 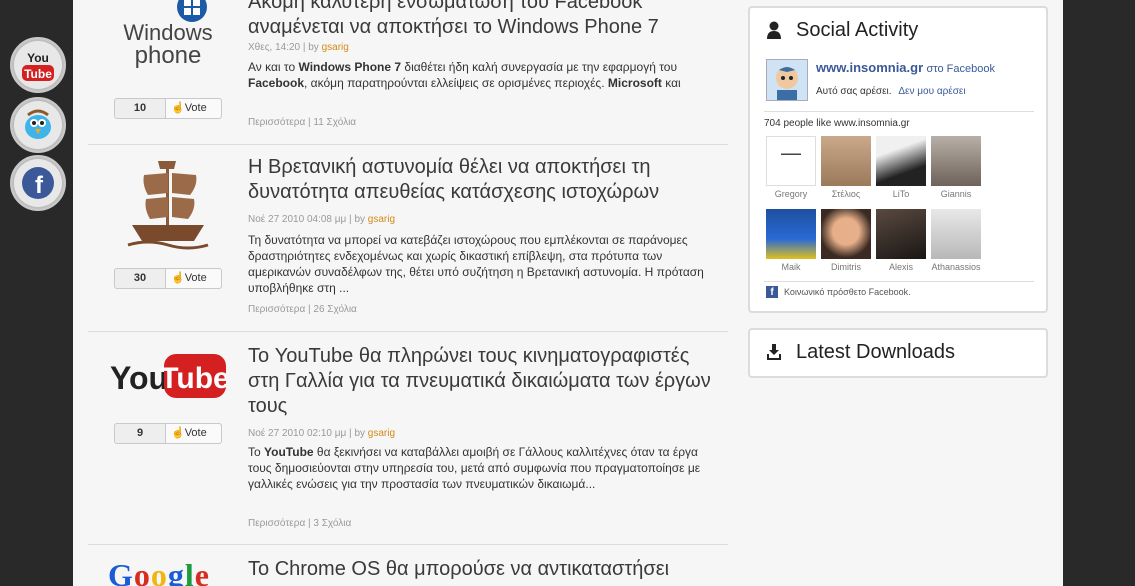 I want to click on vote-widget: 9 ☝Vote, so click(x=168, y=433).